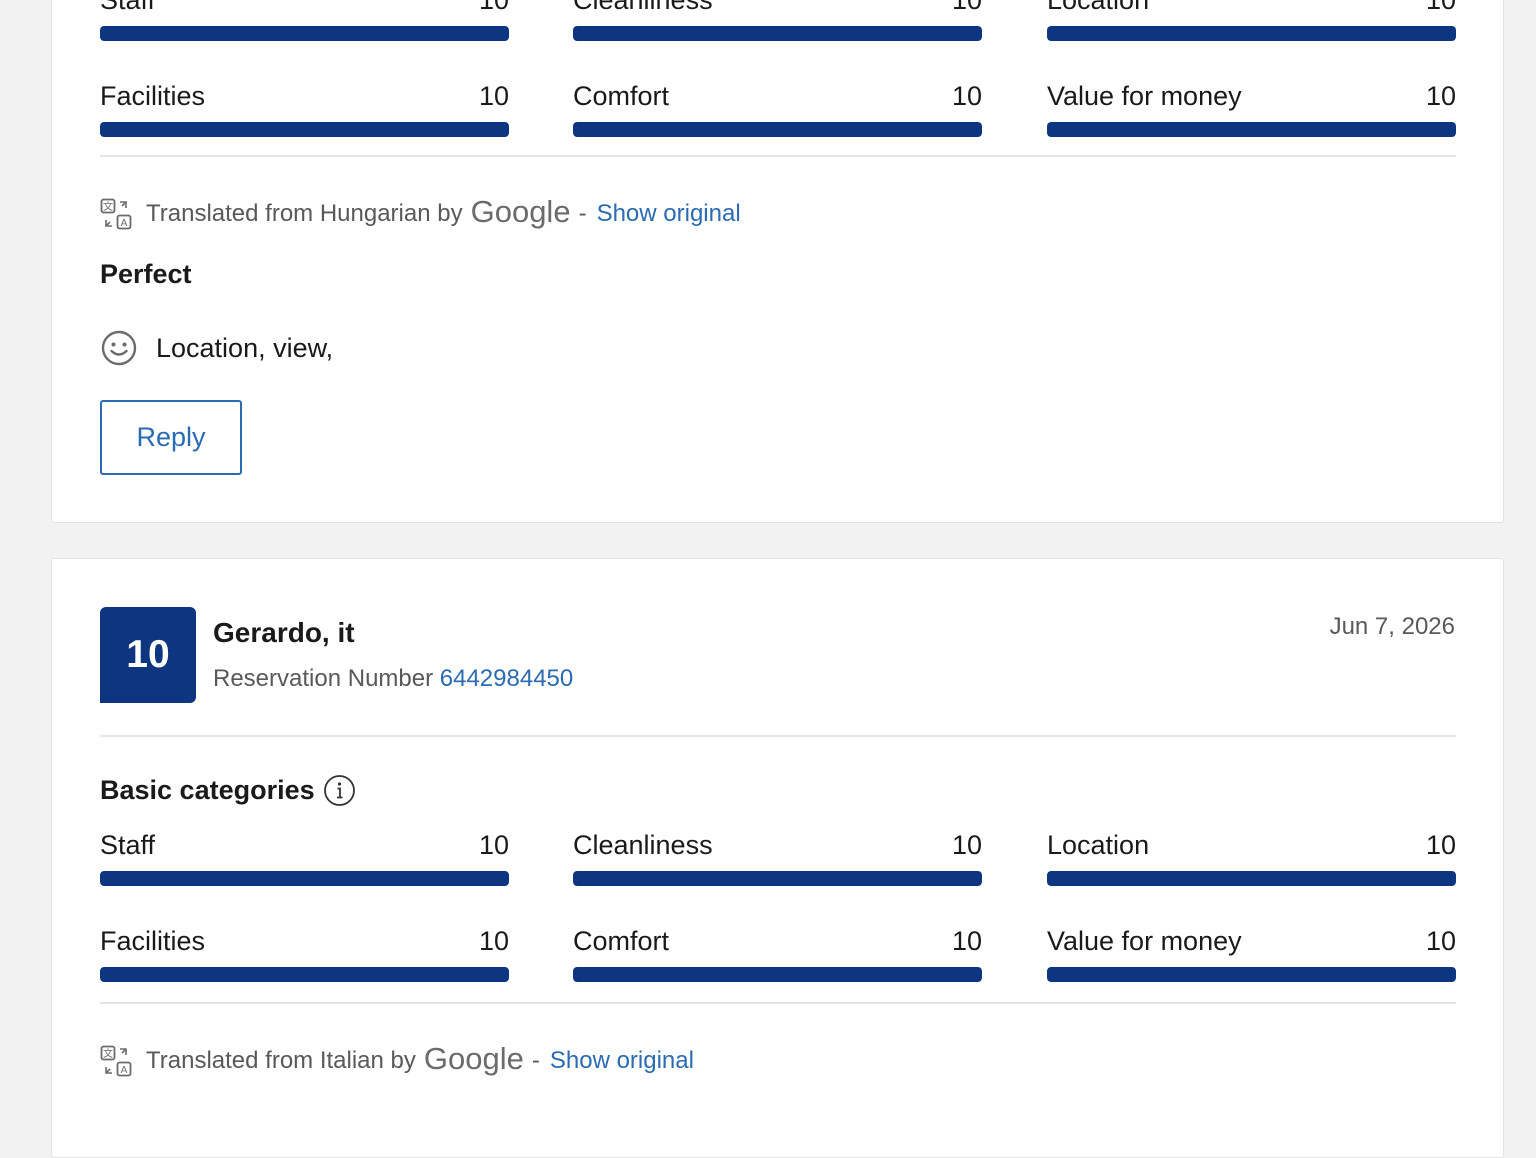 The height and width of the screenshot is (1158, 1536). Describe the element at coordinates (245, 347) in the screenshot. I see `positive-text: Location, view,` at that location.